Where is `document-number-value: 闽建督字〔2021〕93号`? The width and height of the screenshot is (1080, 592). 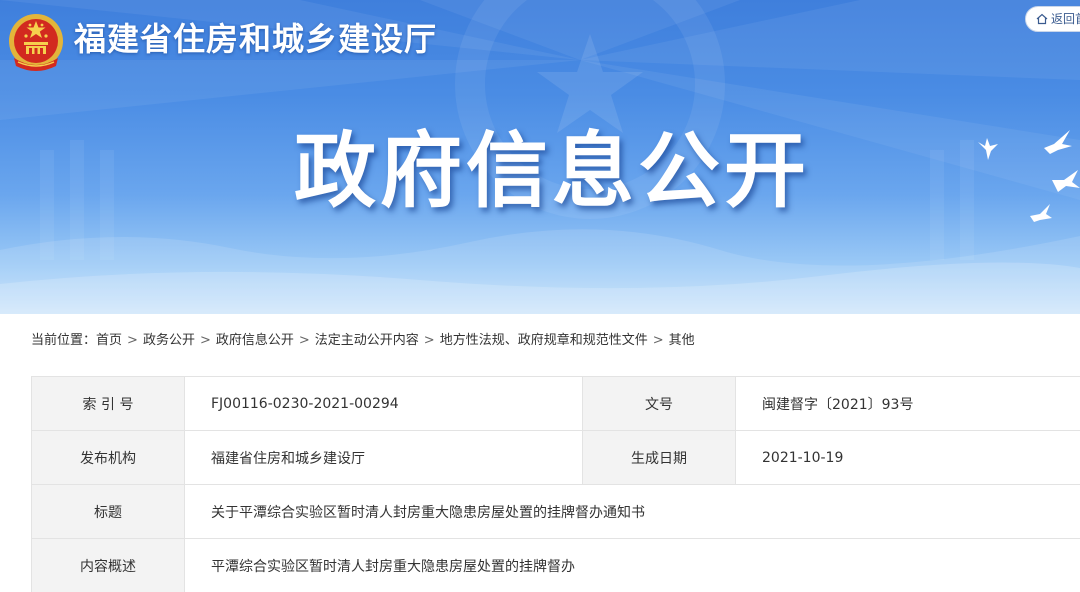
document-number-value: 闽建督字〔2021〕93号 is located at coordinates (907, 403).